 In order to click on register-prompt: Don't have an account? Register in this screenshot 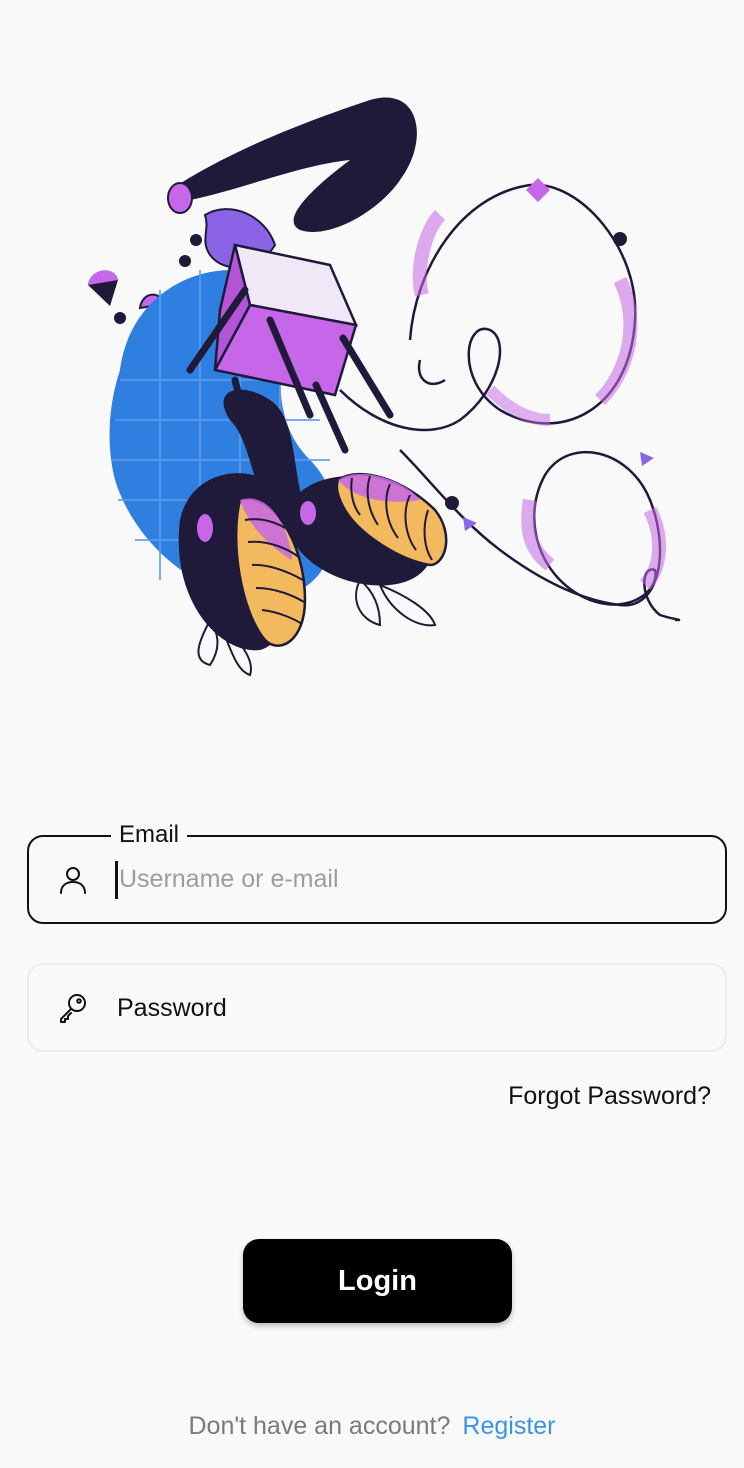, I will do `click(372, 1426)`.